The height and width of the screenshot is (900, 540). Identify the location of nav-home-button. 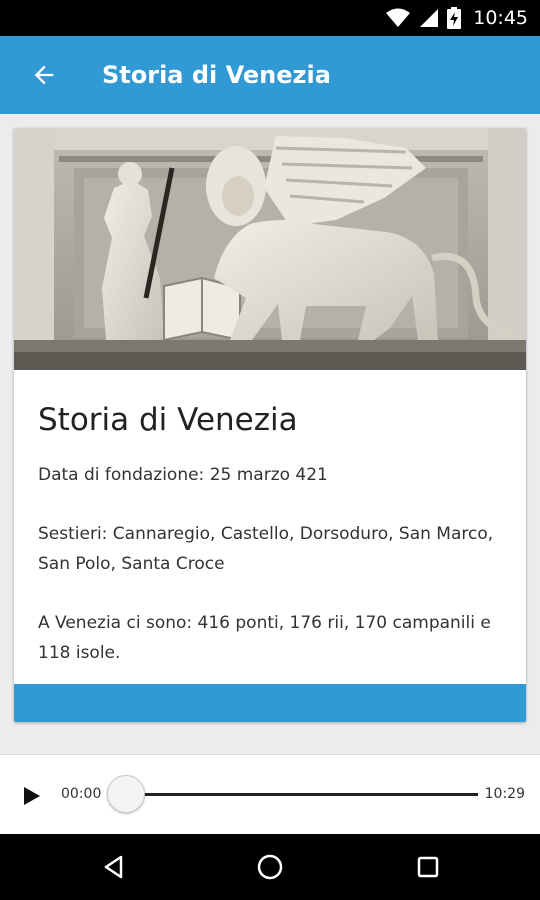
(270, 867).